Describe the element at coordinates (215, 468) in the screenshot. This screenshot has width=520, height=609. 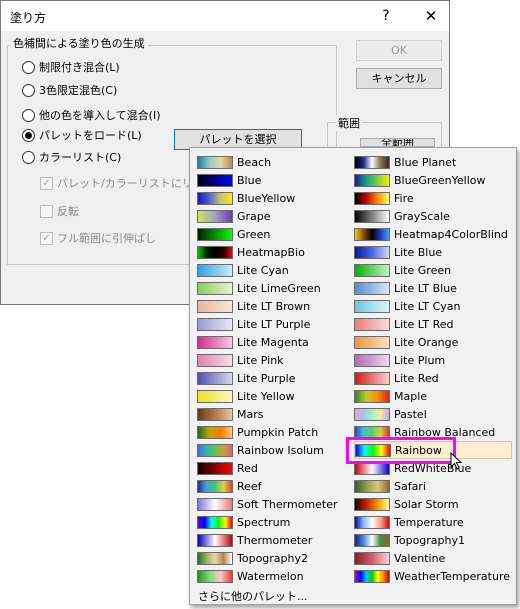
I see `red-swatch` at that location.